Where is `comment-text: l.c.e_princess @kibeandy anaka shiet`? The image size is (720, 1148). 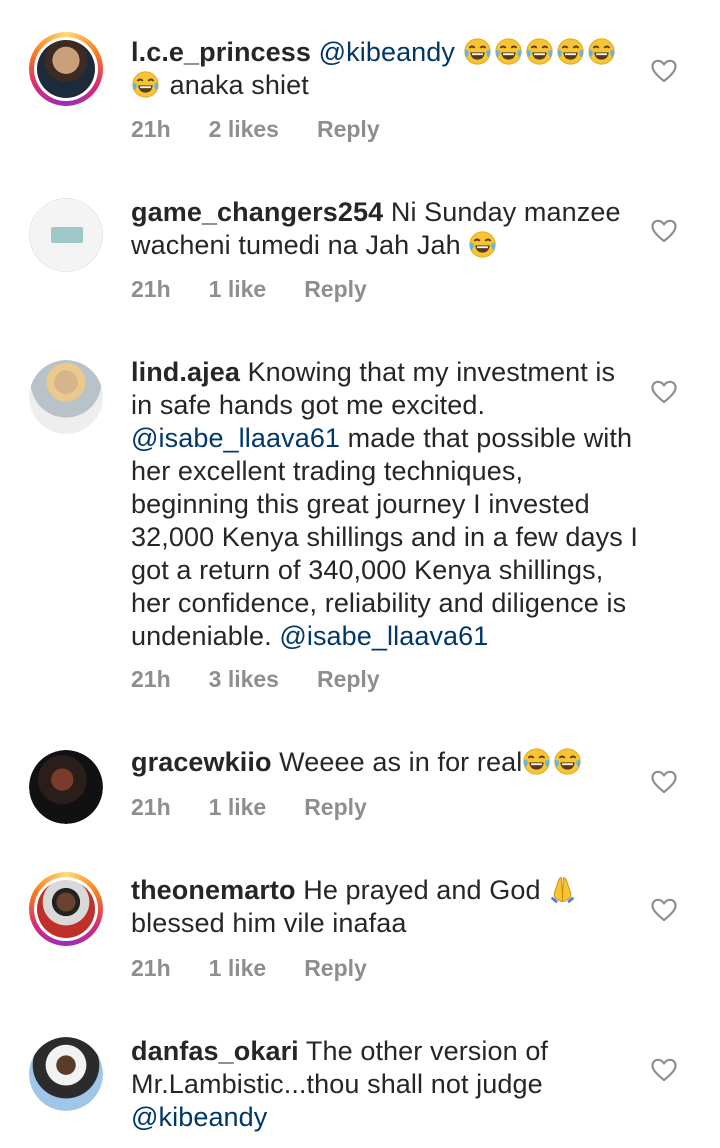 comment-text: l.c.e_princess @kibeandy anaka shiet is located at coordinates (386, 69).